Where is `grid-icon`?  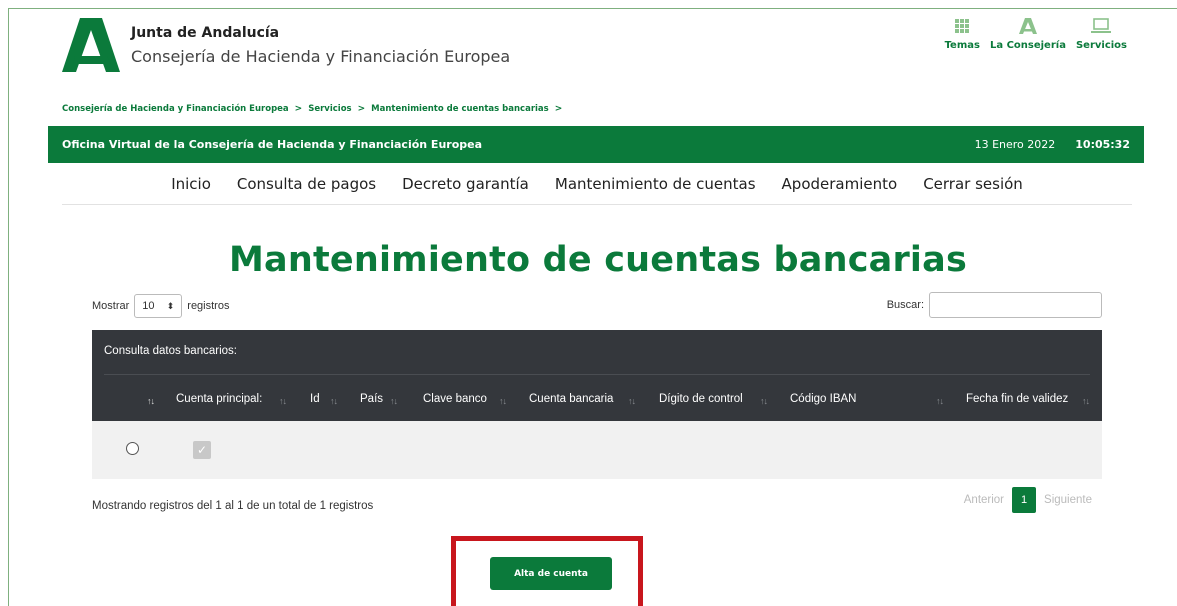
grid-icon is located at coordinates (962, 26).